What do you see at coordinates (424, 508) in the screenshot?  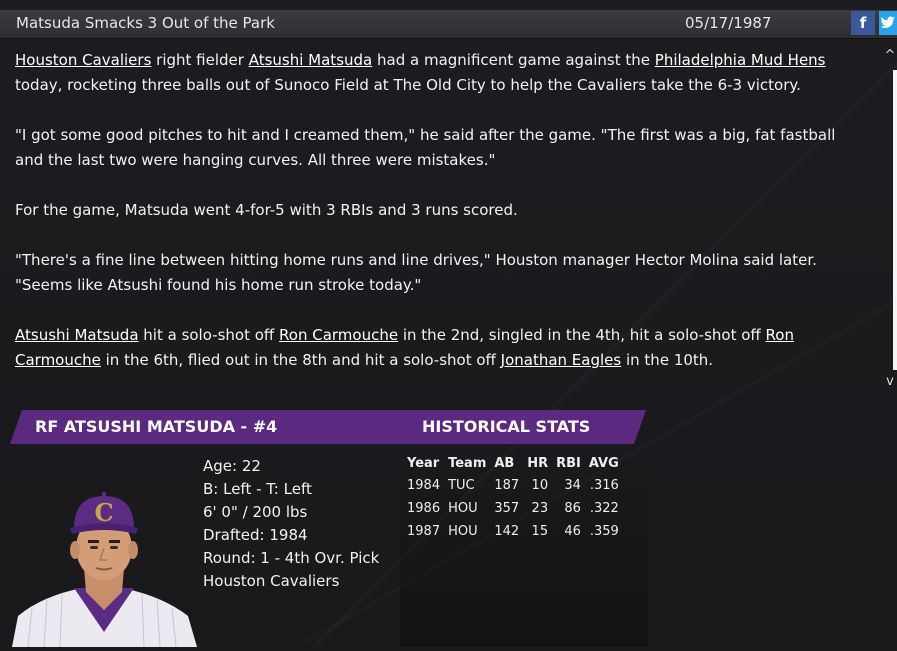 I see `table-cell: 1986` at bounding box center [424, 508].